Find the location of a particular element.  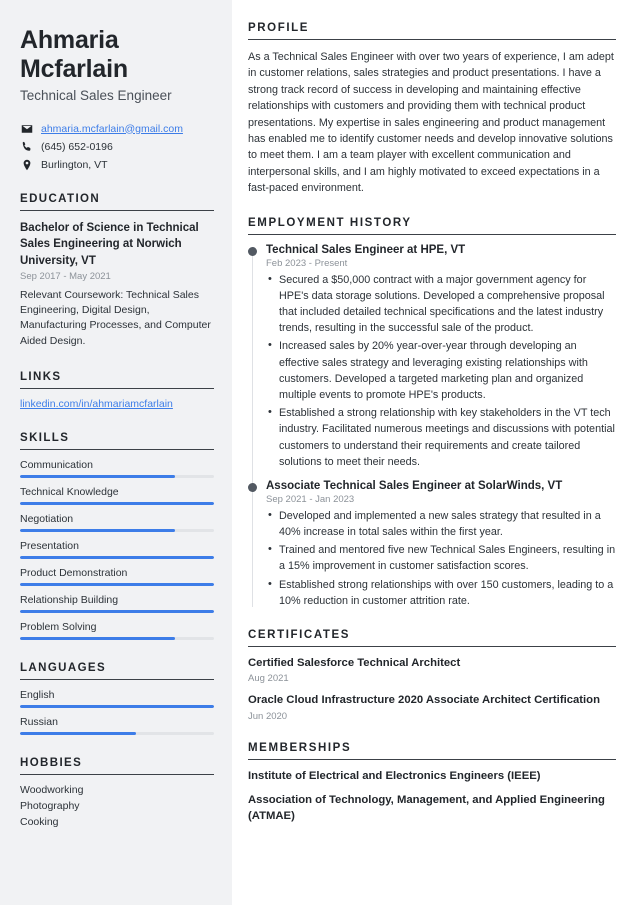

certificates-divider is located at coordinates (432, 647).